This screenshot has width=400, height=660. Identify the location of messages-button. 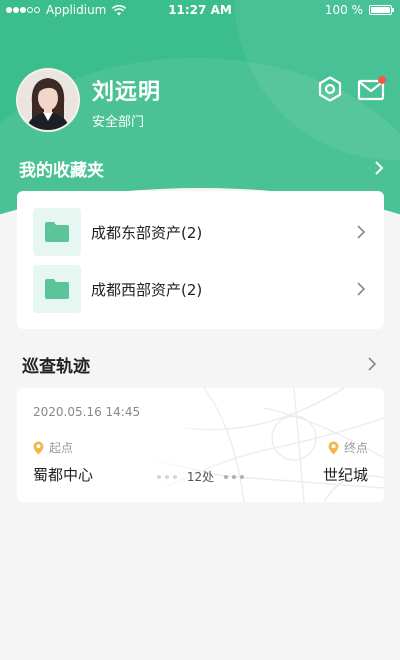
(372, 89).